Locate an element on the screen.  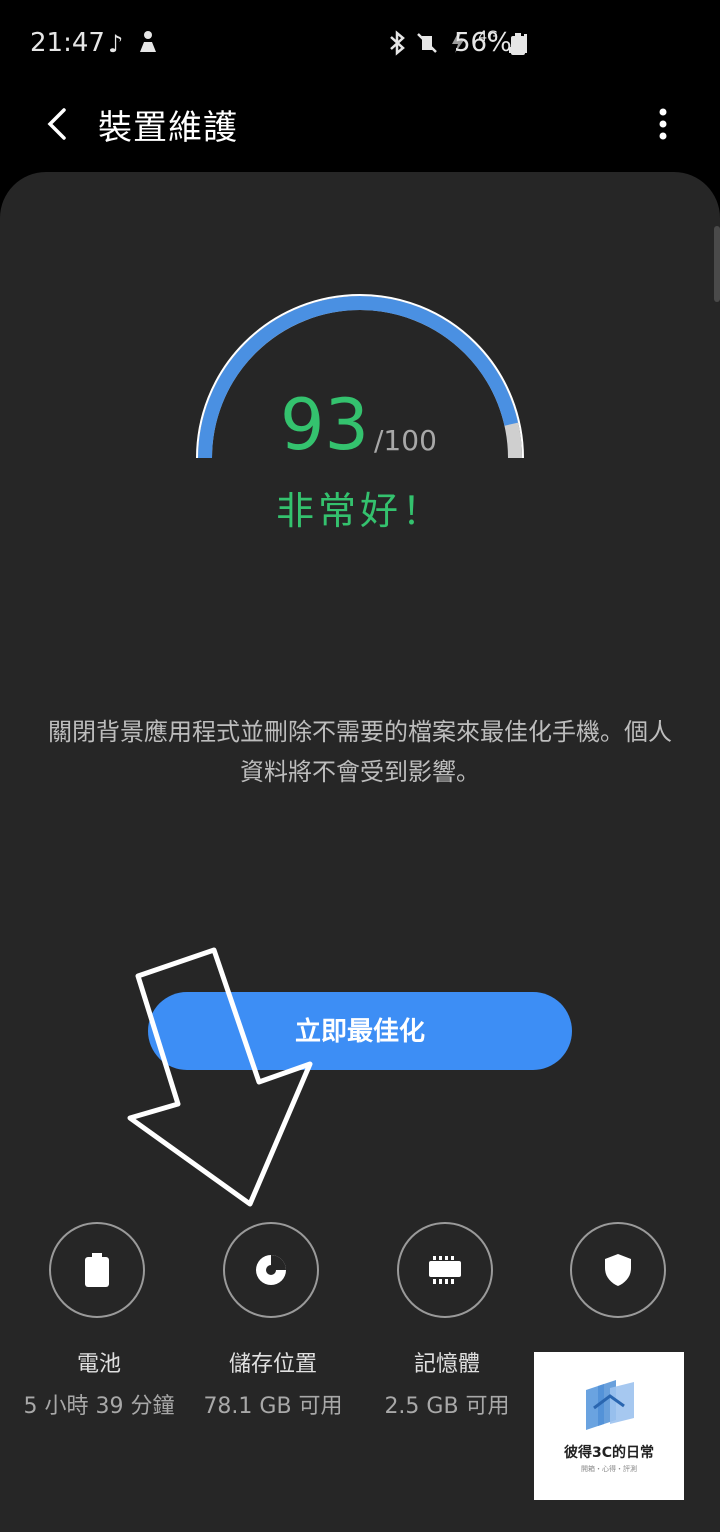
more-vert-icon is located at coordinates (663, 124).